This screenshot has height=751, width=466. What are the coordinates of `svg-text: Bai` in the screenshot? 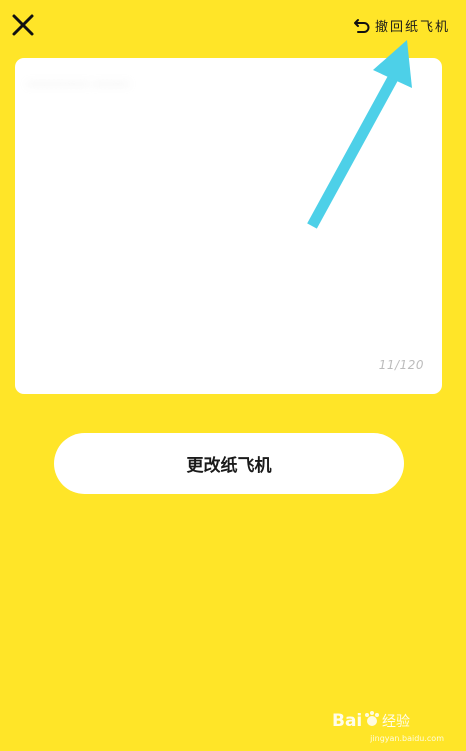 It's located at (347, 721).